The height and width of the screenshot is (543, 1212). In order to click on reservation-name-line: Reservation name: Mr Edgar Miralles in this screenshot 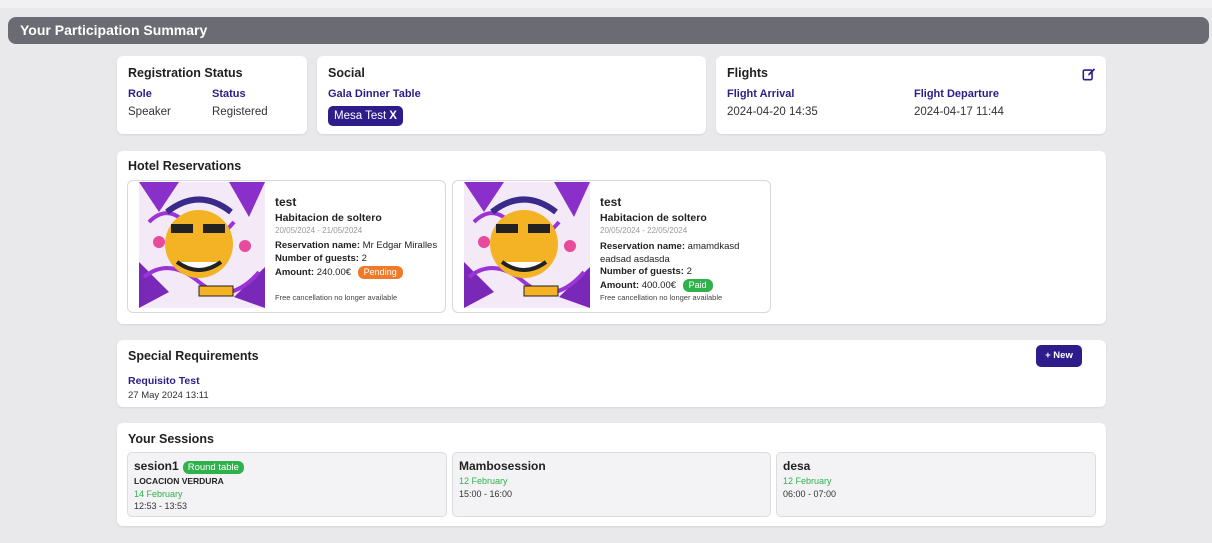, I will do `click(356, 245)`.